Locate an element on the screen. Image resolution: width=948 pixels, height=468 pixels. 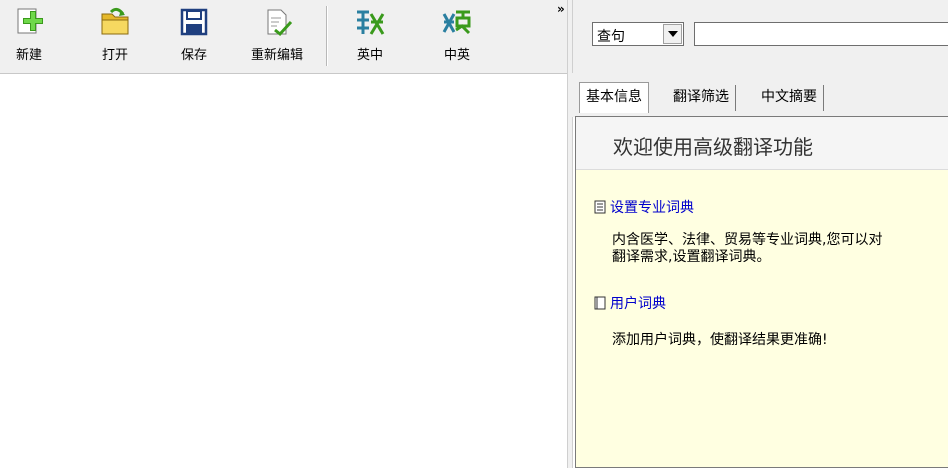
chevron-down-icon is located at coordinates (672, 34).